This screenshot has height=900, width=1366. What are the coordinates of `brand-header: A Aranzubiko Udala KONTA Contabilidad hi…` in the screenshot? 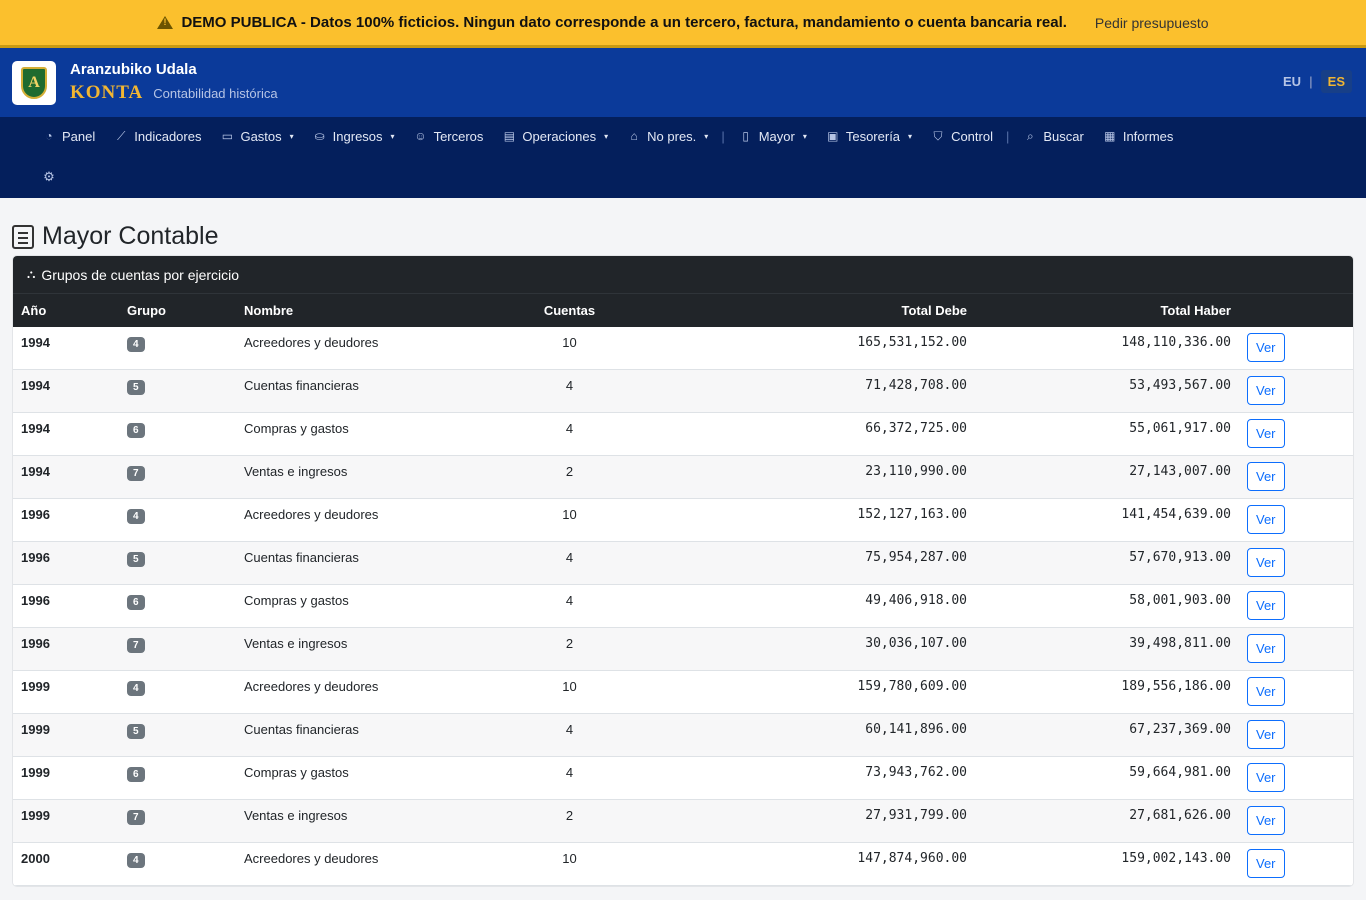 It's located at (683, 82).